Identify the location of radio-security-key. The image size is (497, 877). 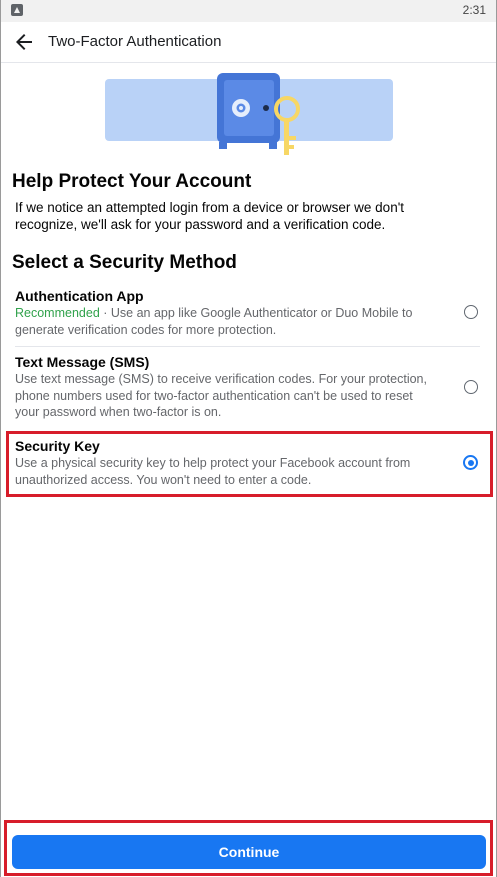
(470, 462).